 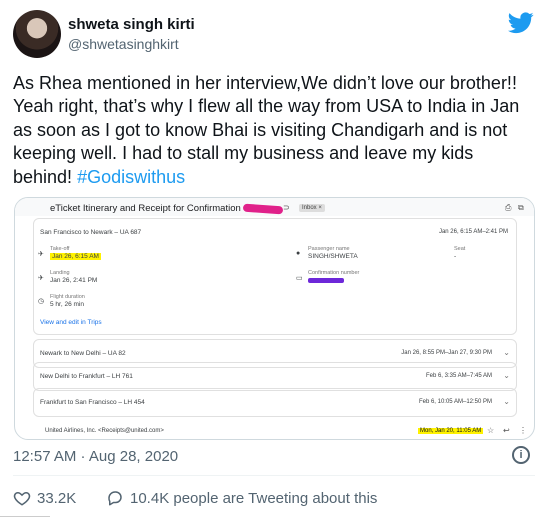 I want to click on reply-icon: ↩, so click(x=506, y=430).